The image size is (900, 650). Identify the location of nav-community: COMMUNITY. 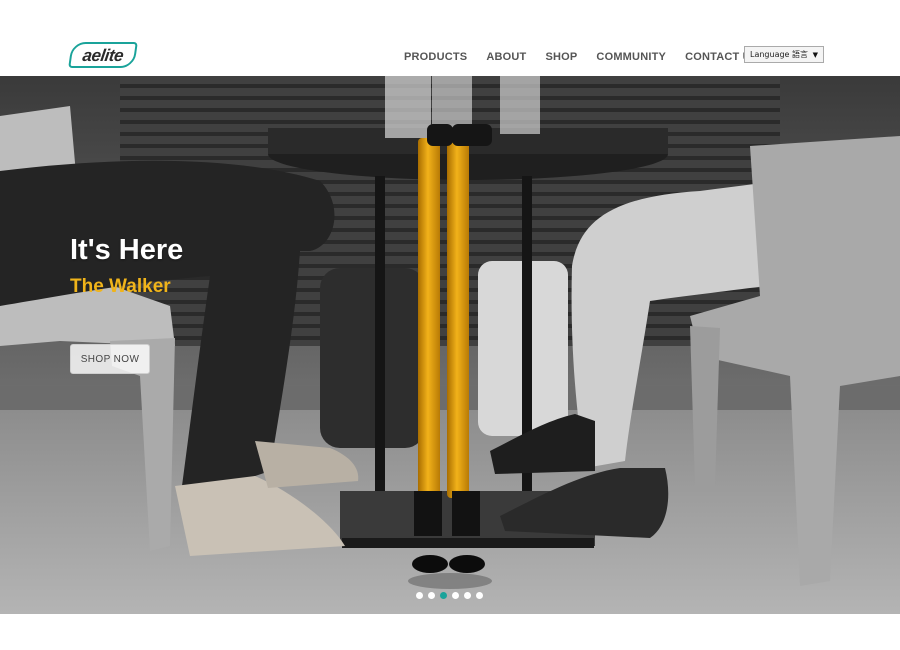
(631, 57).